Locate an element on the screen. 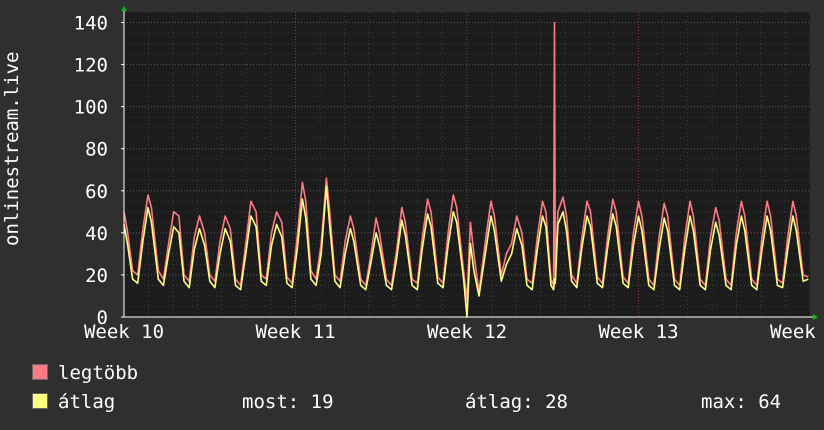  y-tick-label: 40 is located at coordinates (96, 234).